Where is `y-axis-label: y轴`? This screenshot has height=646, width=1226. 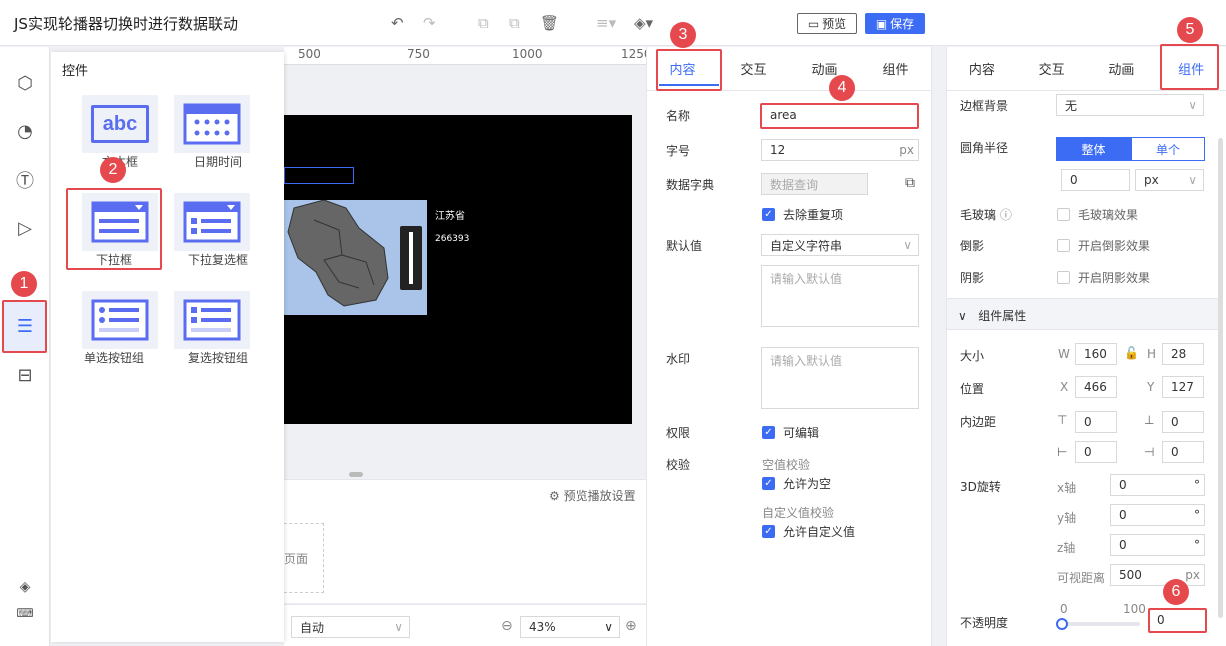 y-axis-label: y轴 is located at coordinates (1067, 518).